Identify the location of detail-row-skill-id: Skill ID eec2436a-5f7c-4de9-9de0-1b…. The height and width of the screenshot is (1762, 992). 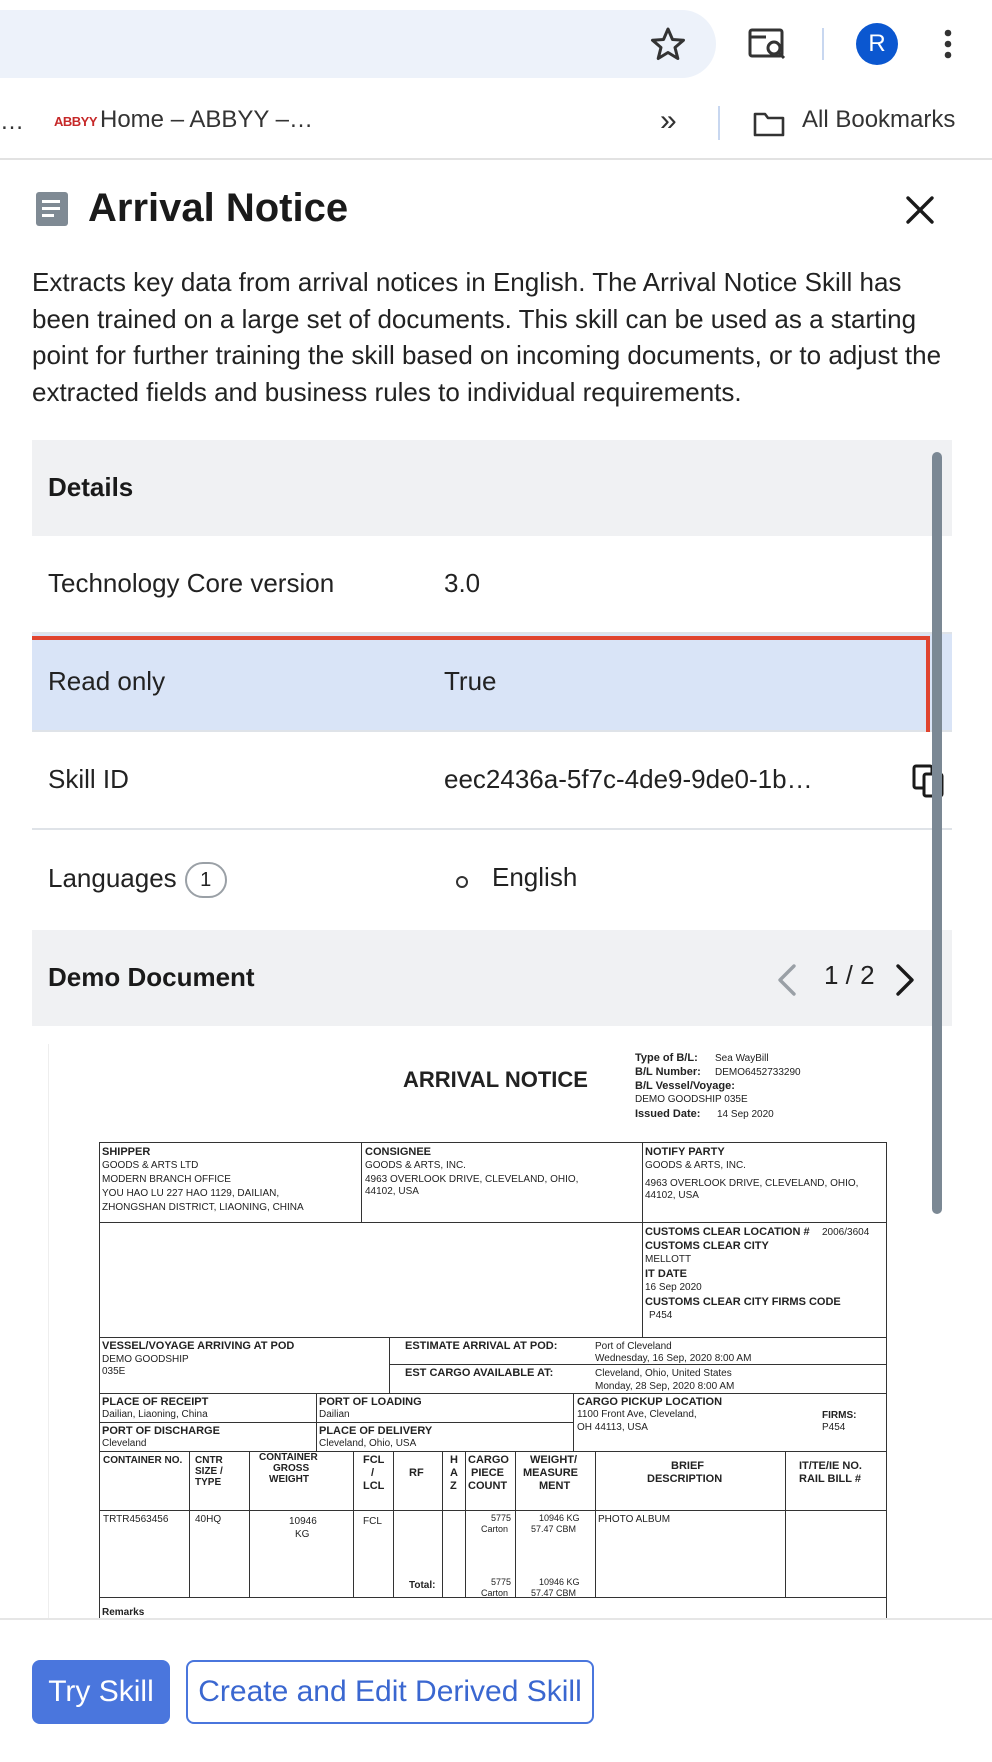
(492, 781).